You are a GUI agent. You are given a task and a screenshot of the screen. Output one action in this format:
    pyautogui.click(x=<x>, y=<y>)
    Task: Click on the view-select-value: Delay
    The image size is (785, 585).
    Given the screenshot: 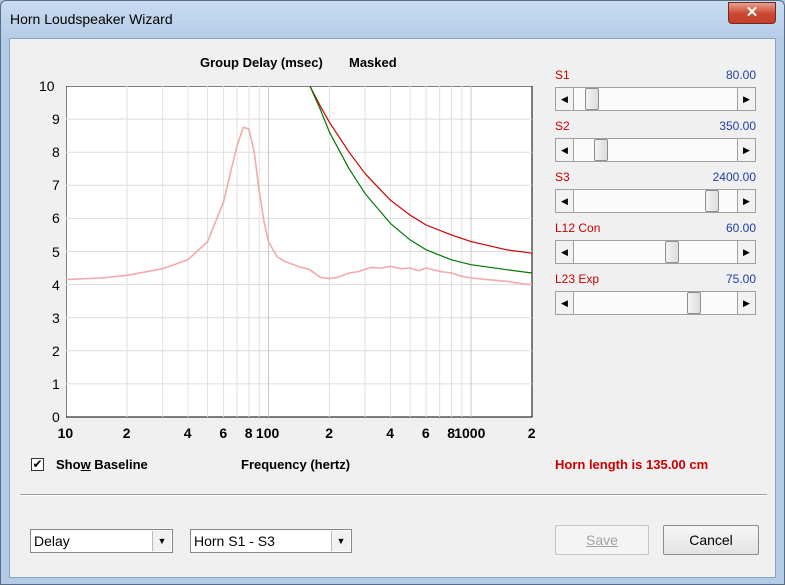 What is the action you would take?
    pyautogui.click(x=52, y=541)
    